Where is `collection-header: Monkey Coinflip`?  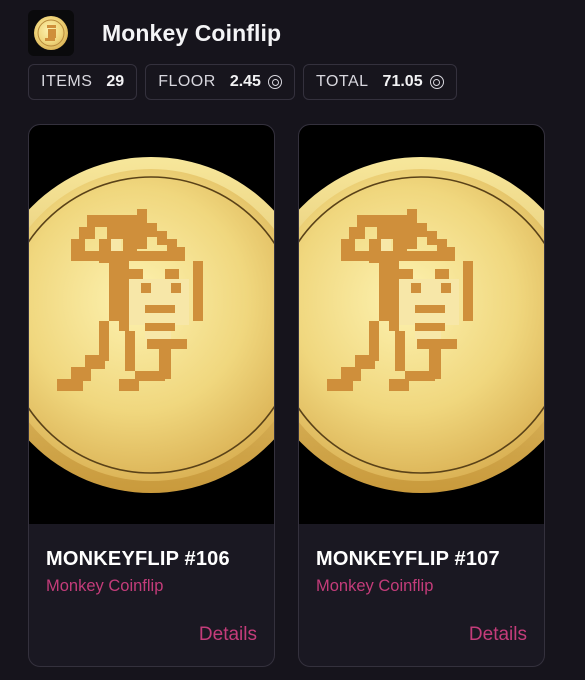 collection-header: Monkey Coinflip is located at coordinates (154, 33).